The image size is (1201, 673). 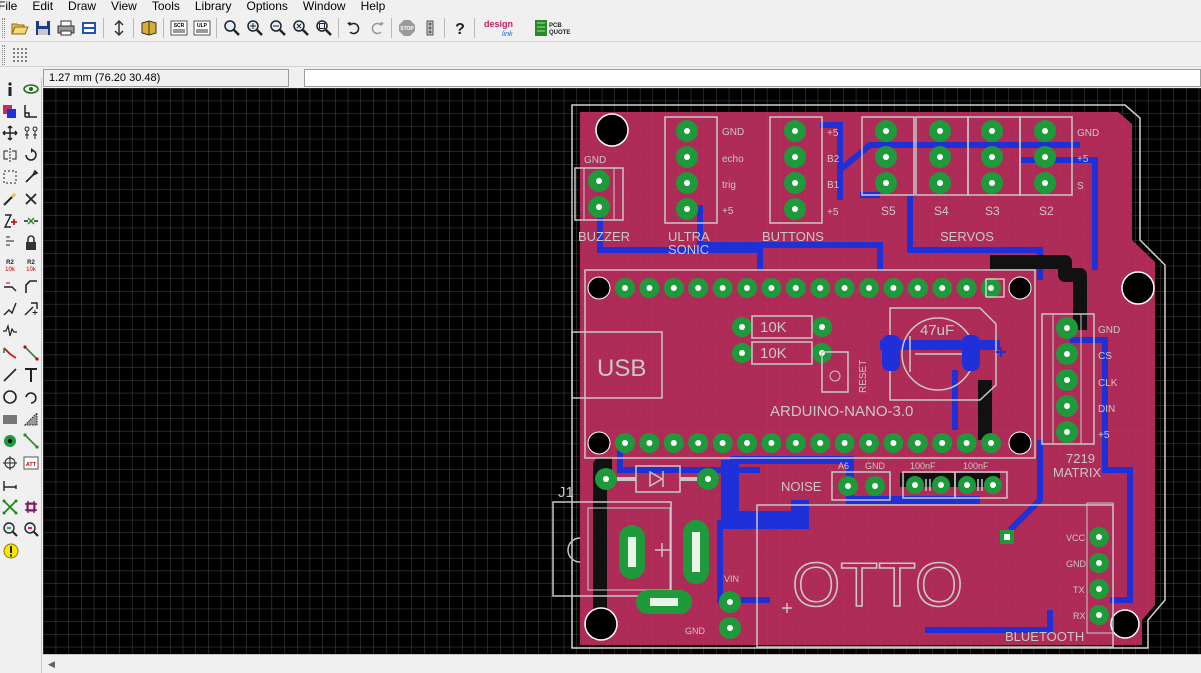 What do you see at coordinates (66, 28) in the screenshot?
I see `print-icon` at bounding box center [66, 28].